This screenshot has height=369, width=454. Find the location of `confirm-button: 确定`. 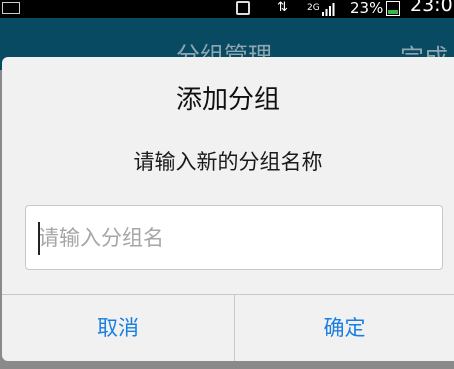

confirm-button: 确定 is located at coordinates (344, 328).